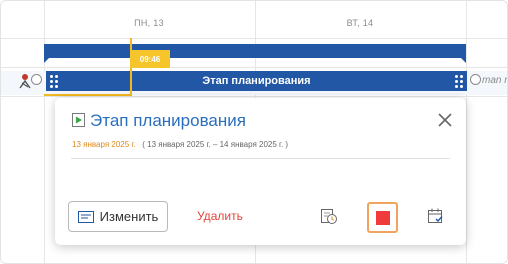  Describe the element at coordinates (149, 23) in the screenshot. I see `day-header-mon: ПН, 13` at that location.